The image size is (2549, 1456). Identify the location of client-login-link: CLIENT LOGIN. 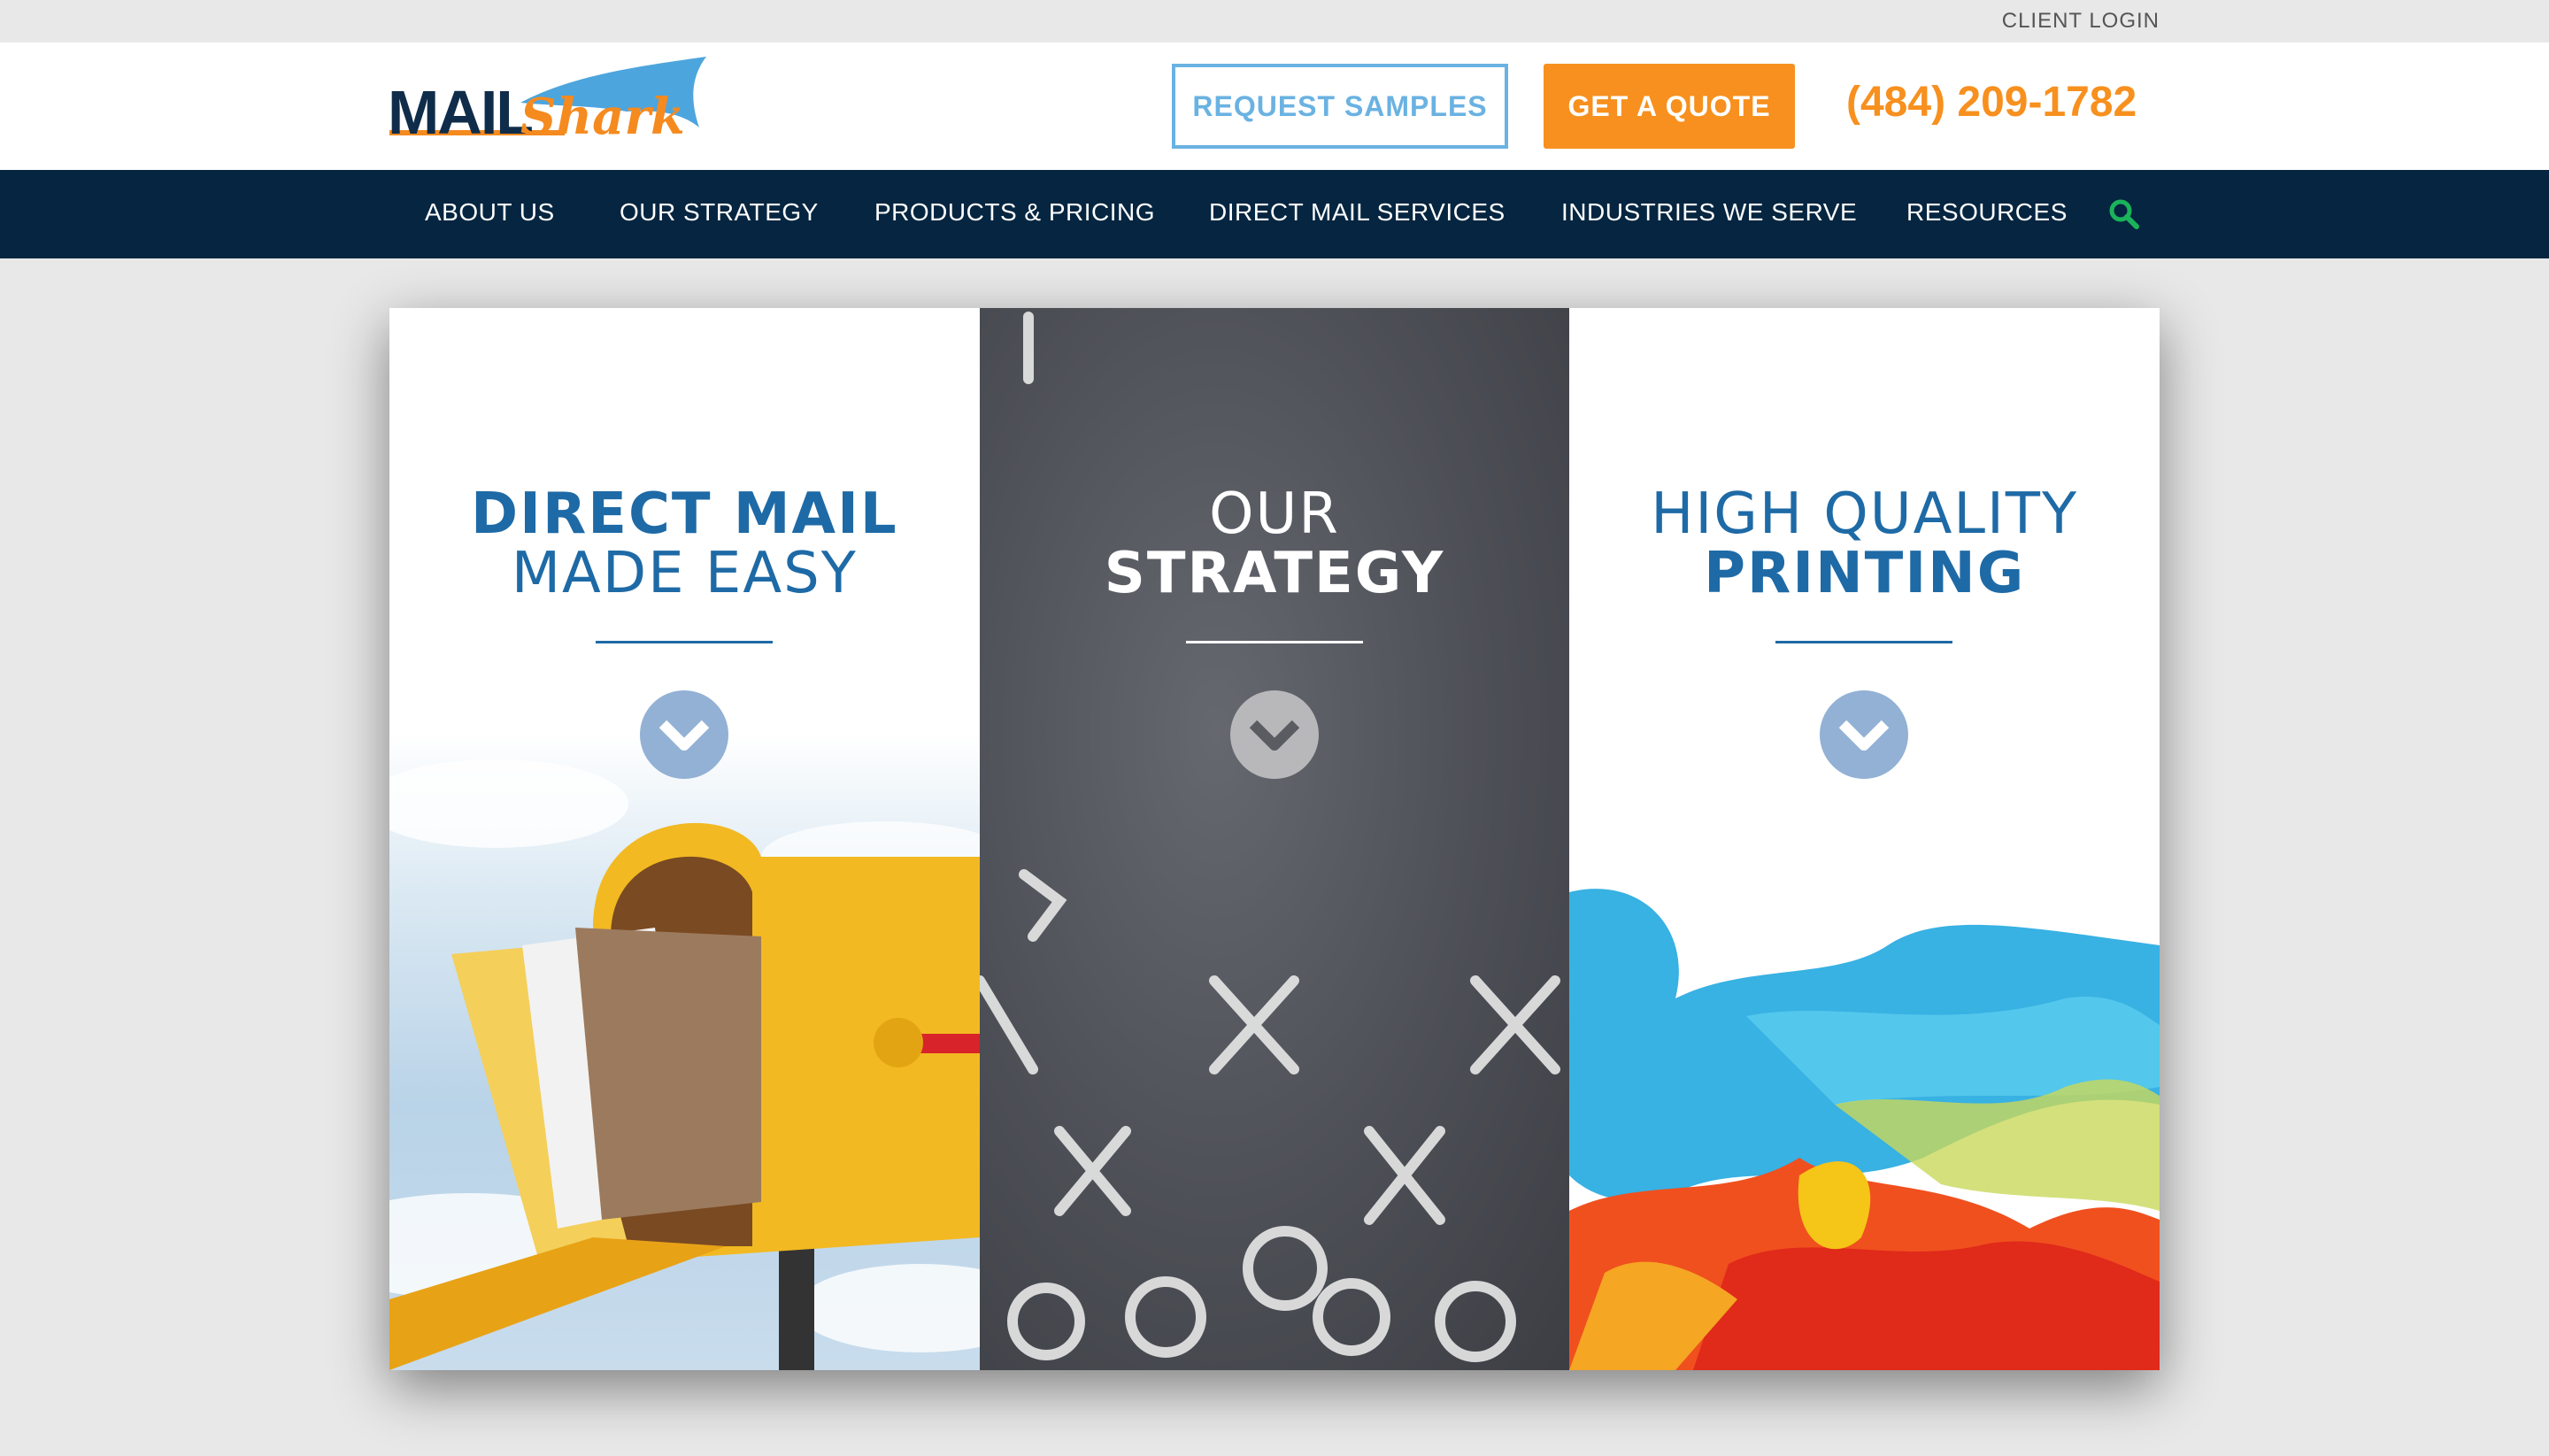
(2081, 21).